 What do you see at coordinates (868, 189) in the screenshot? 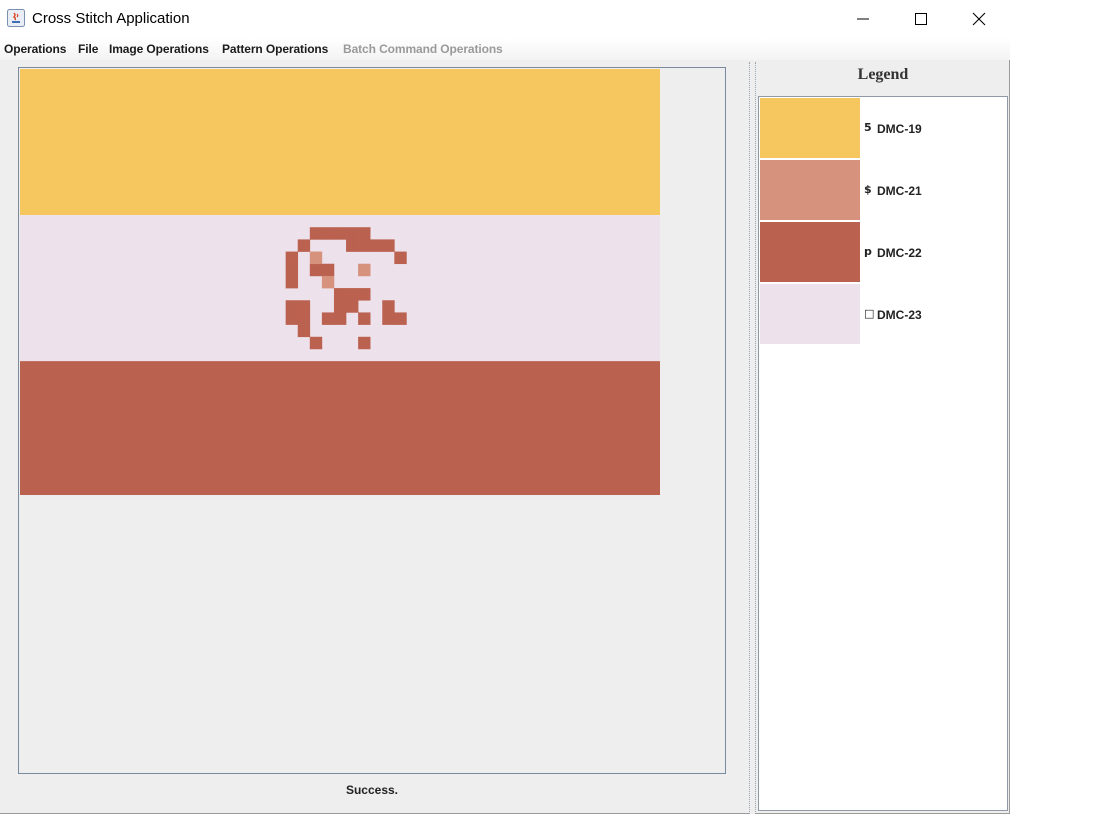
I see `stitch-symbol: $` at bounding box center [868, 189].